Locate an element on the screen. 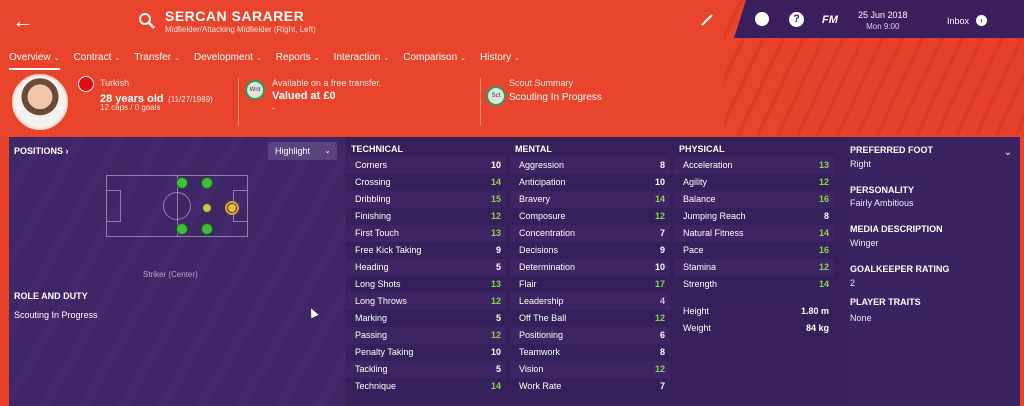 This screenshot has height=406, width=1024. inbox-arrow-icon: › is located at coordinates (981, 20).